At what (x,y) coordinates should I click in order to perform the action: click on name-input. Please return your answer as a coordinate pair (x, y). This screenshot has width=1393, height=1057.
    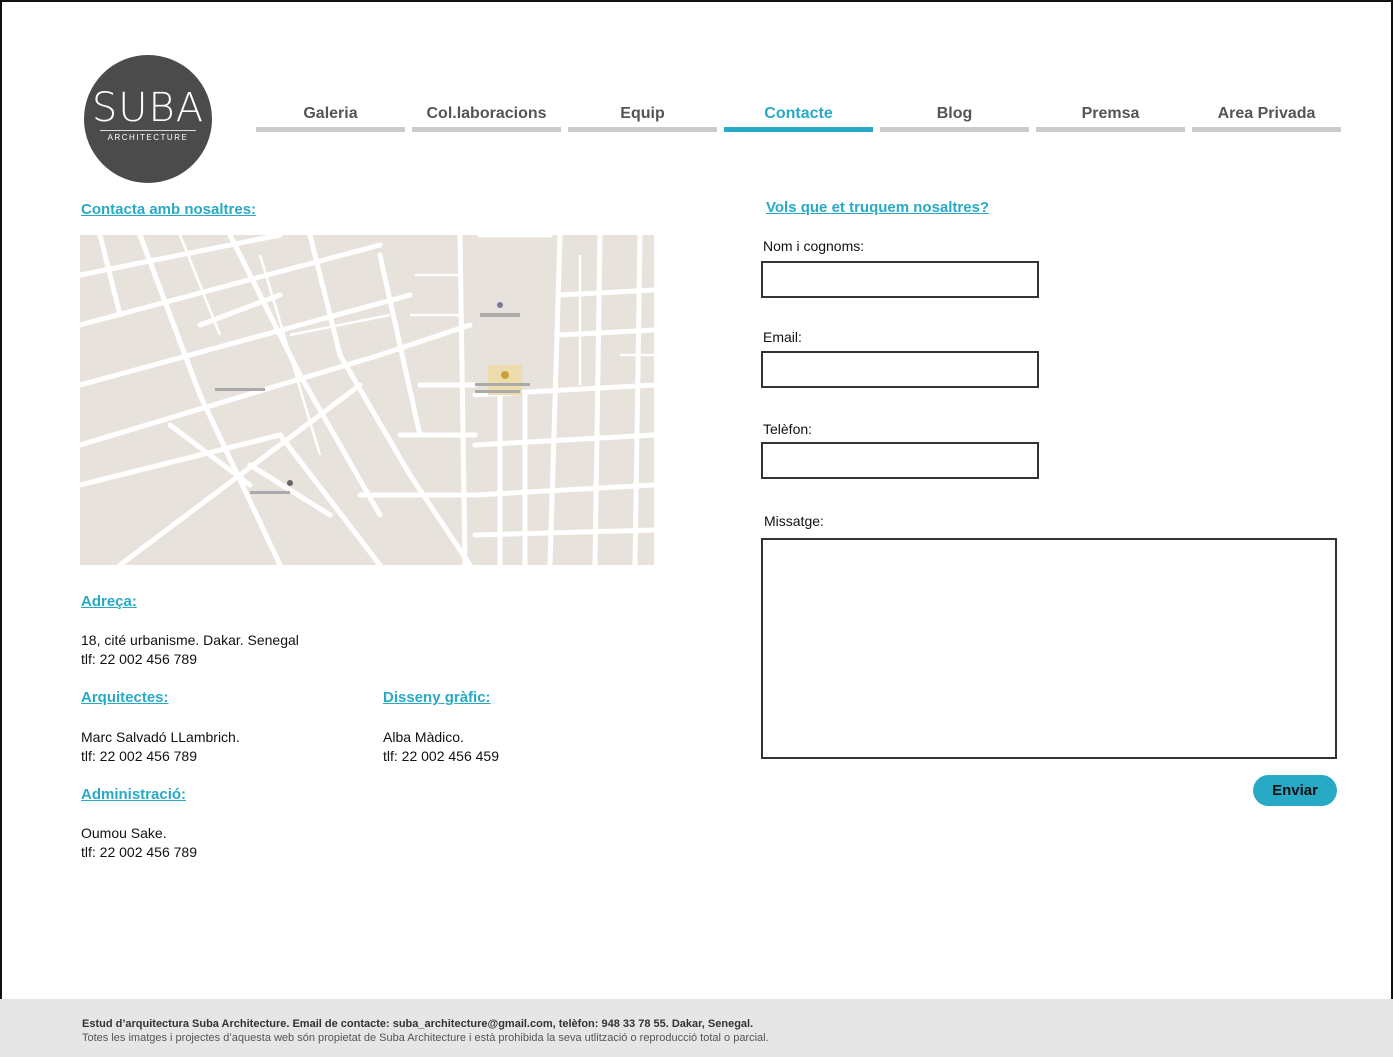
    Looking at the image, I should click on (900, 279).